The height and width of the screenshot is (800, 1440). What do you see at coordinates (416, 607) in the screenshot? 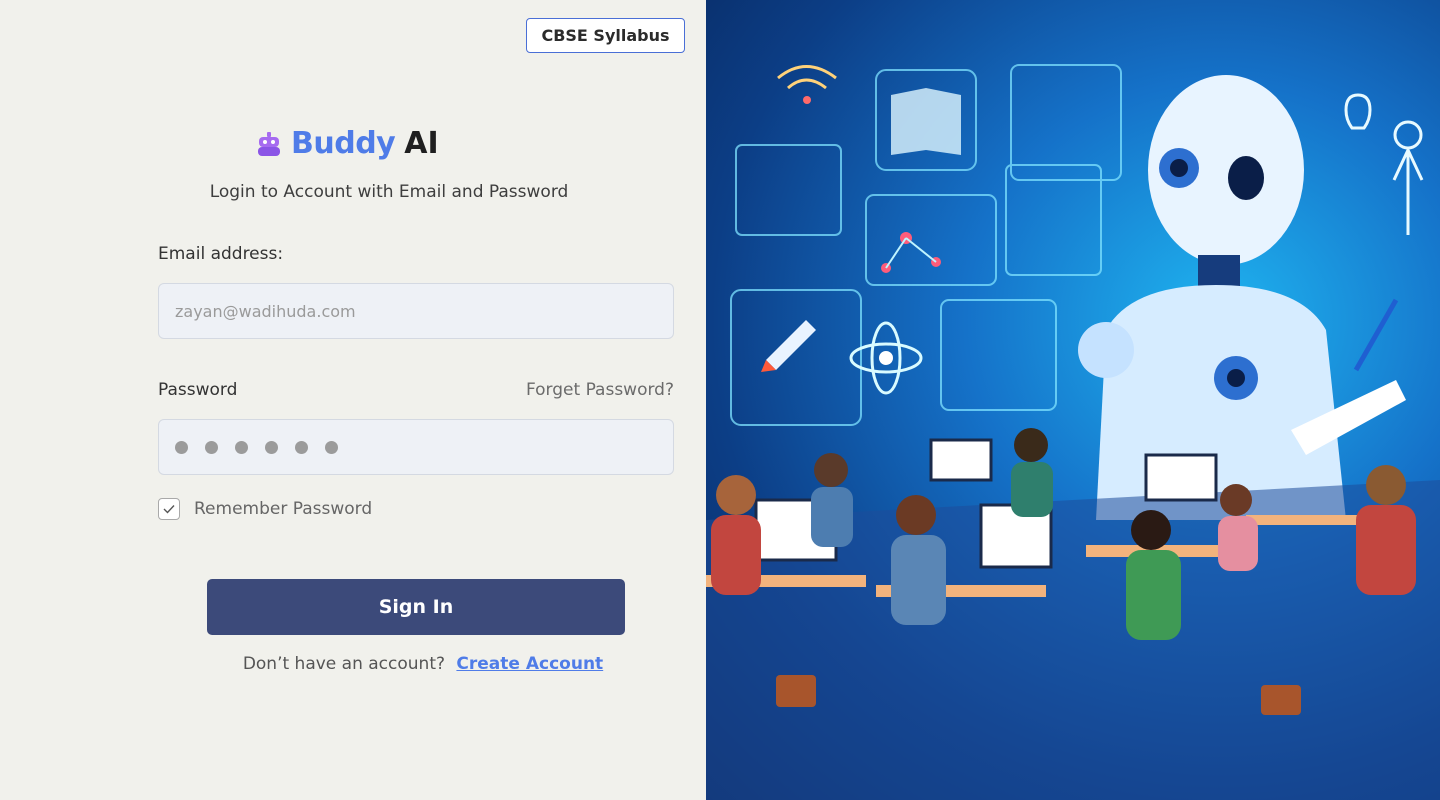
I see `sign-in-button: Sign In` at bounding box center [416, 607].